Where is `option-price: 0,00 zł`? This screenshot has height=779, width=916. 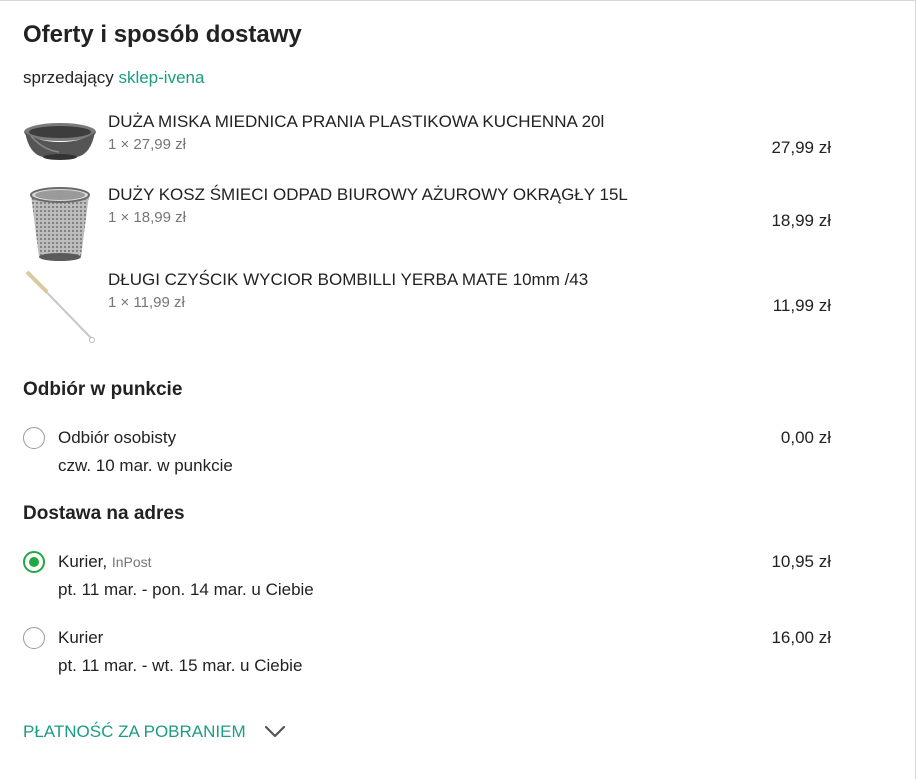 option-price: 0,00 zł is located at coordinates (805, 437).